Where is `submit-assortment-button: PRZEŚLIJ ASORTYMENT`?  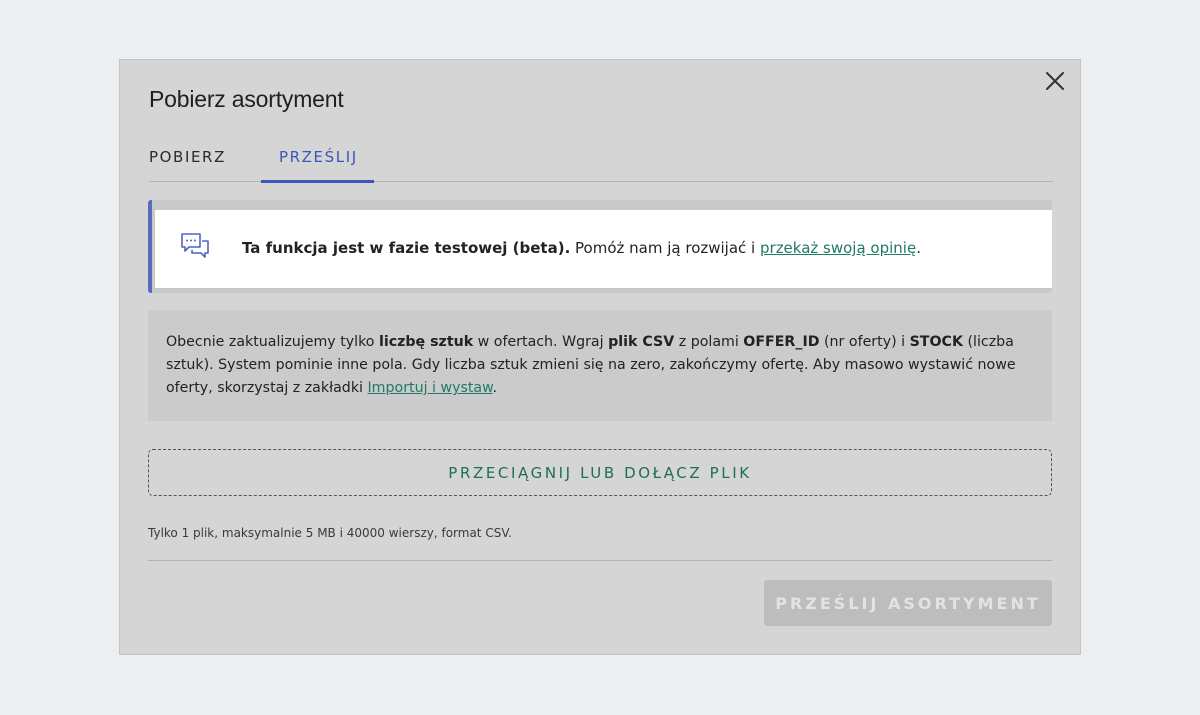
submit-assortment-button: PRZEŚLIJ ASORTYMENT is located at coordinates (908, 603).